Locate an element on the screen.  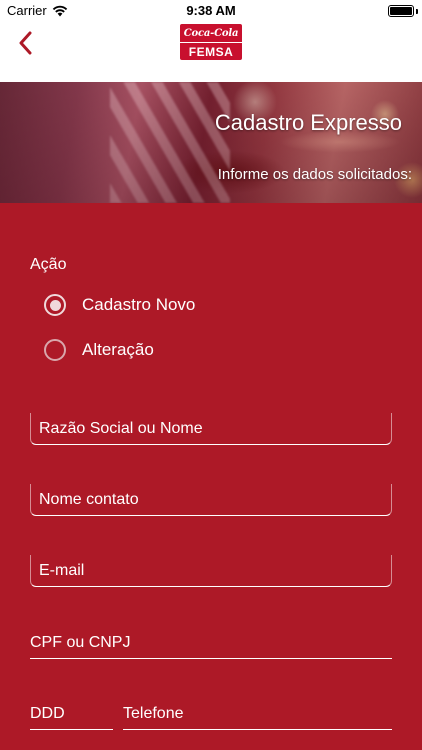
logo-wordmark: FEMSA is located at coordinates (211, 51).